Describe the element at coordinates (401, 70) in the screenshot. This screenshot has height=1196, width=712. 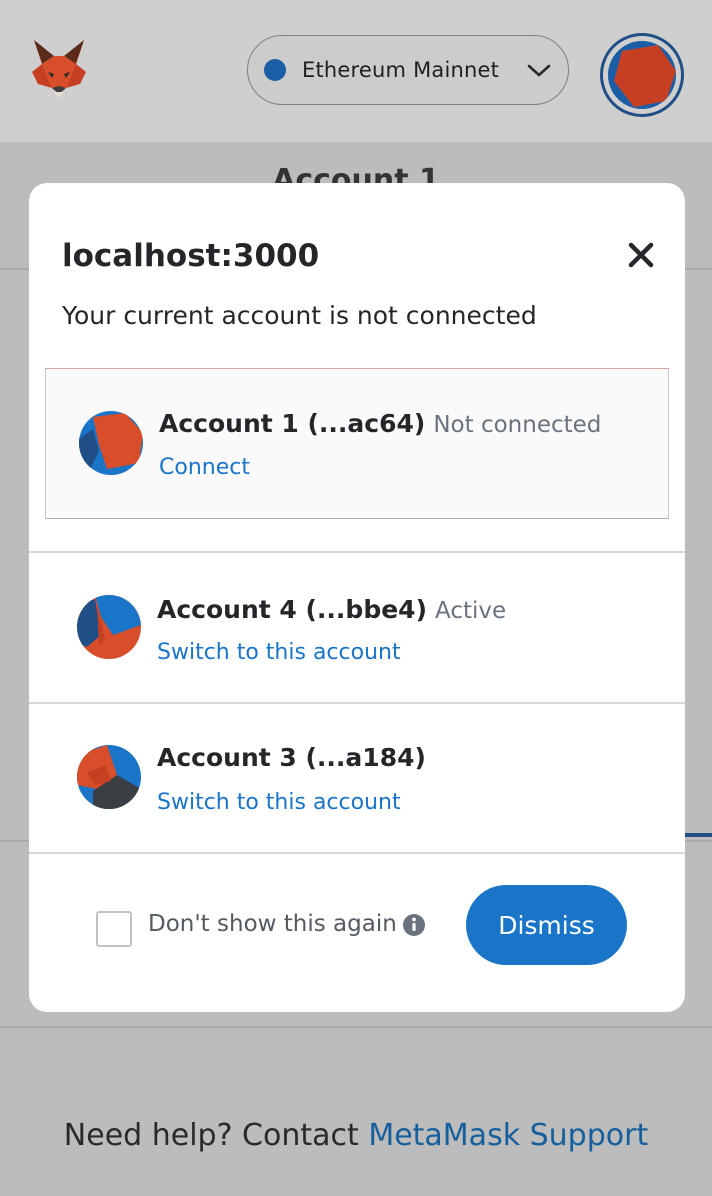
I see `network-label: Ethereum Mainnet` at that location.